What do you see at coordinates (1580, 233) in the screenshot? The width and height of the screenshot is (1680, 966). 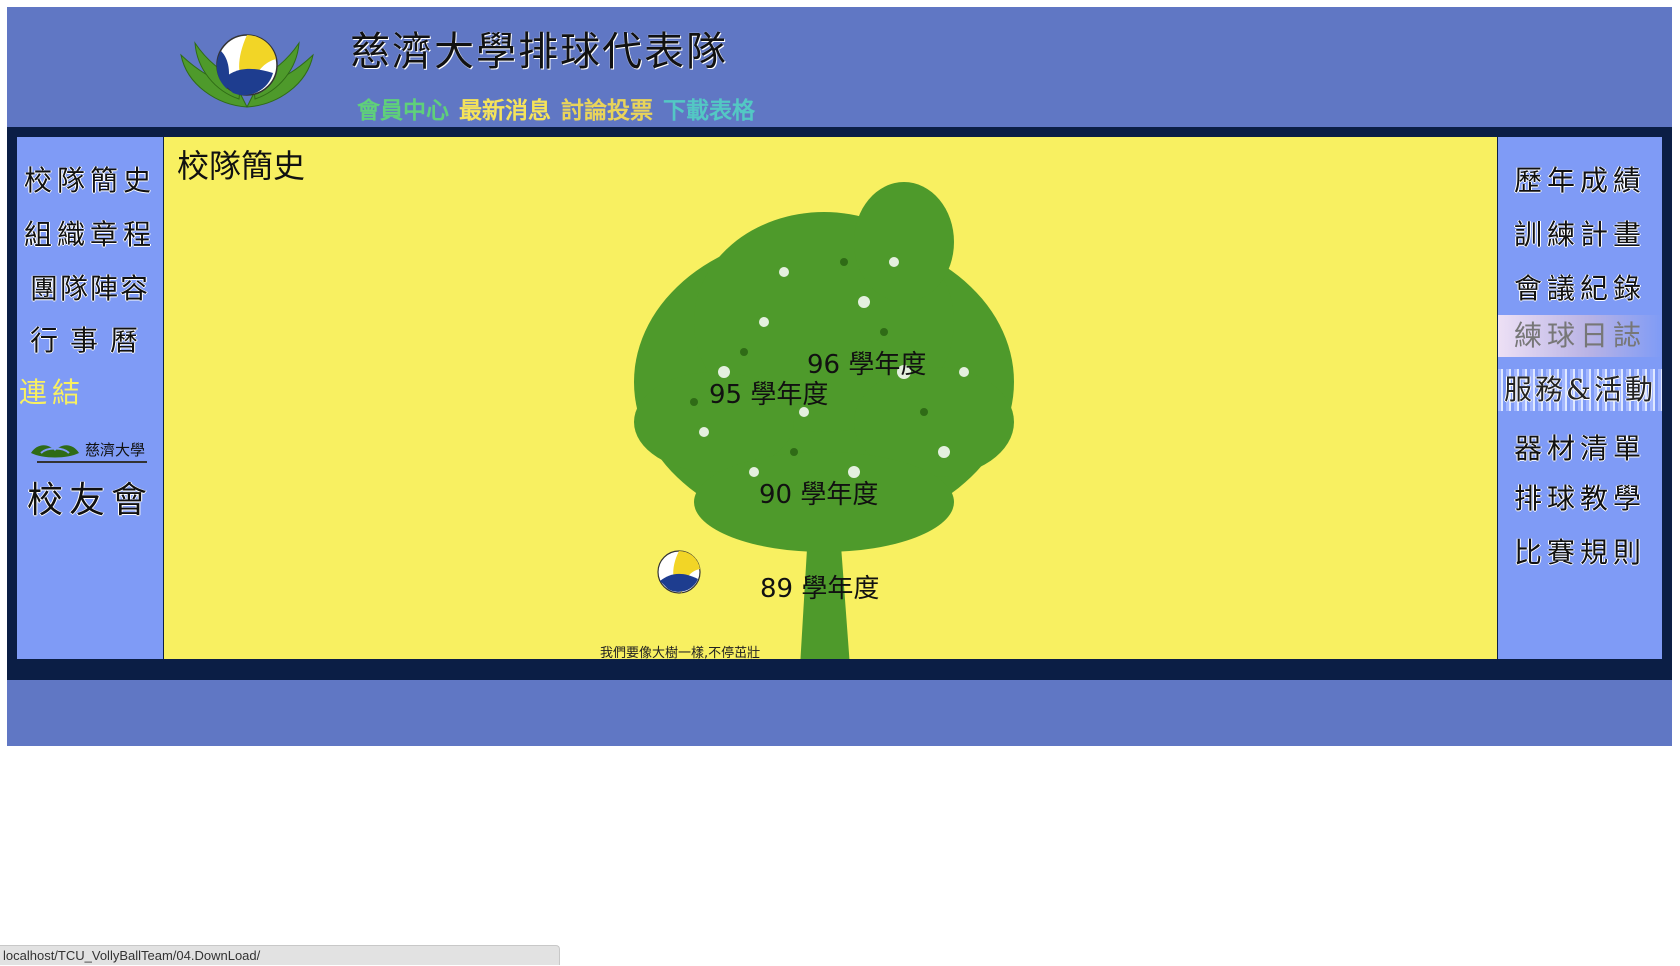 I see `right-nav-training-plan: 訓練計畫` at bounding box center [1580, 233].